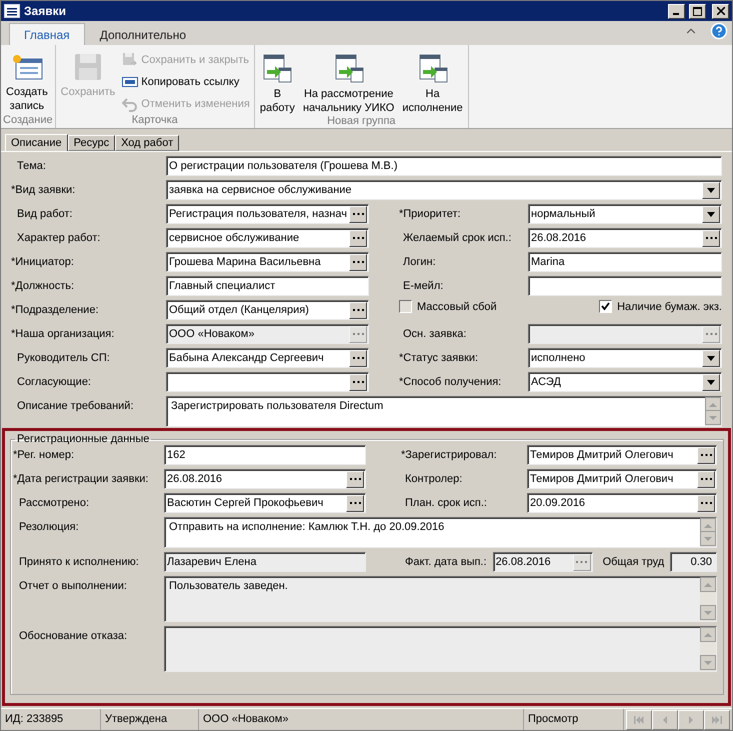  Describe the element at coordinates (36, 143) in the screenshot. I see `form-tab: Описание` at that location.